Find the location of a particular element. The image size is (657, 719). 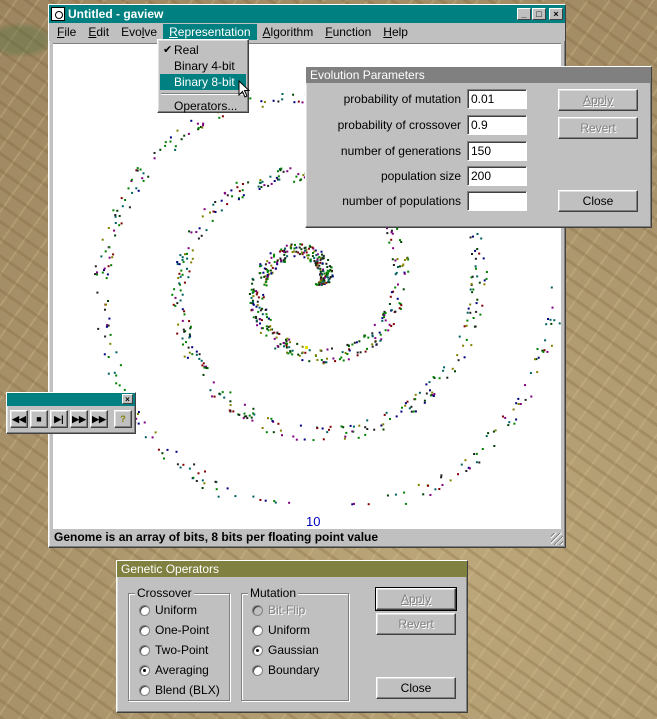

menu-evolve: Evolve is located at coordinates (139, 32).